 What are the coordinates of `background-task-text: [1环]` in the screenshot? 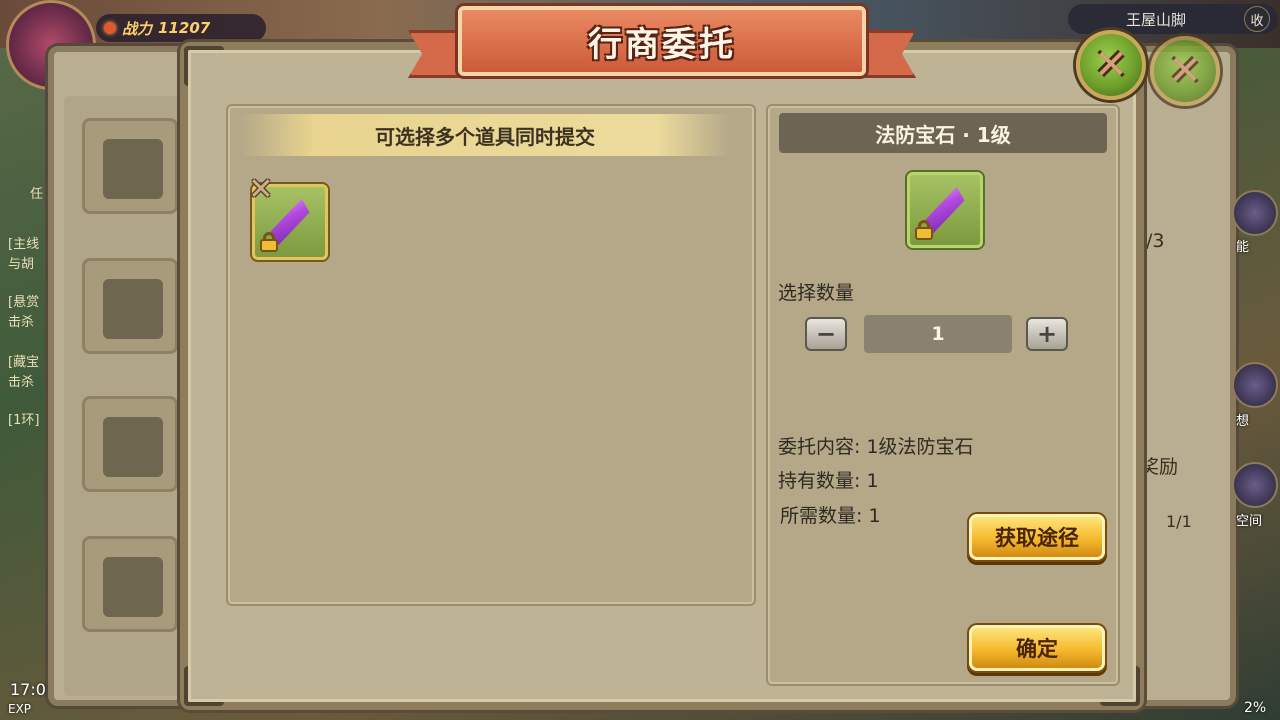 It's located at (24, 420).